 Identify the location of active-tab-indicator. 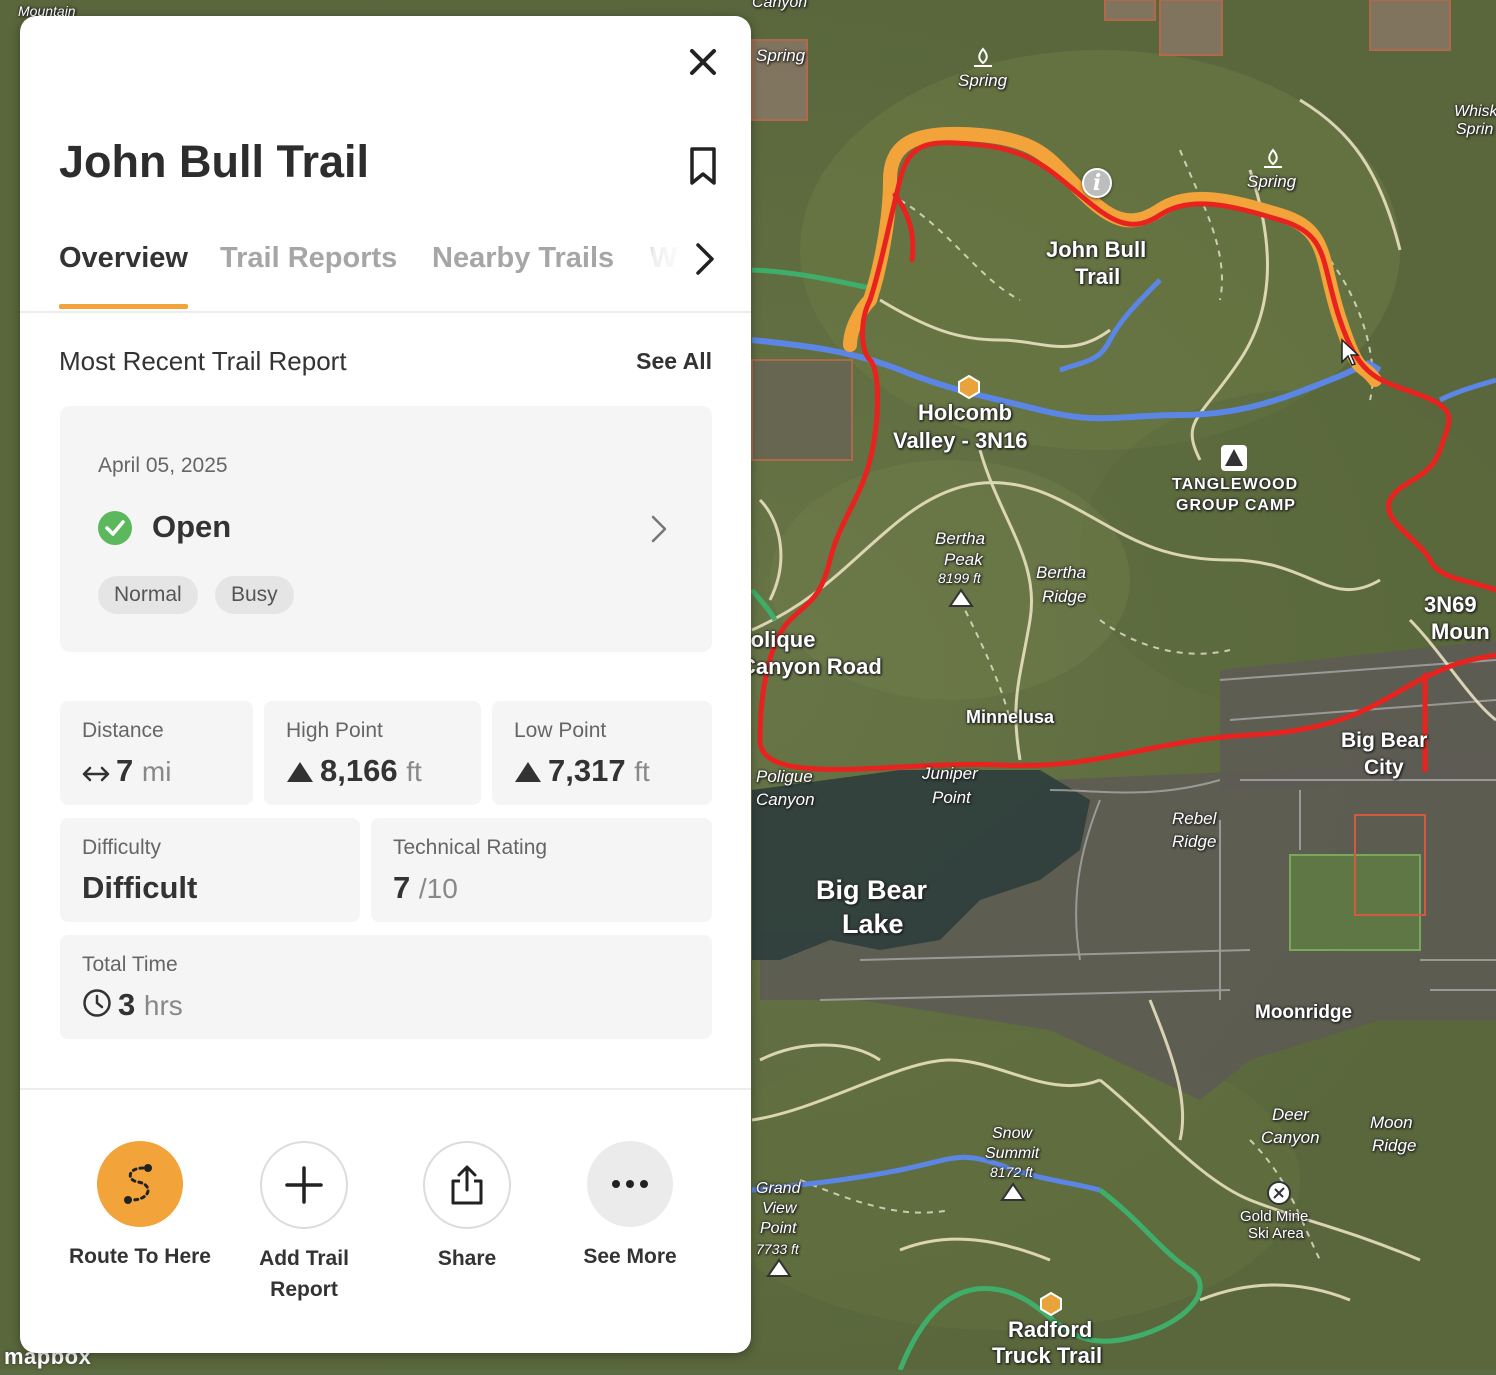
(123, 306).